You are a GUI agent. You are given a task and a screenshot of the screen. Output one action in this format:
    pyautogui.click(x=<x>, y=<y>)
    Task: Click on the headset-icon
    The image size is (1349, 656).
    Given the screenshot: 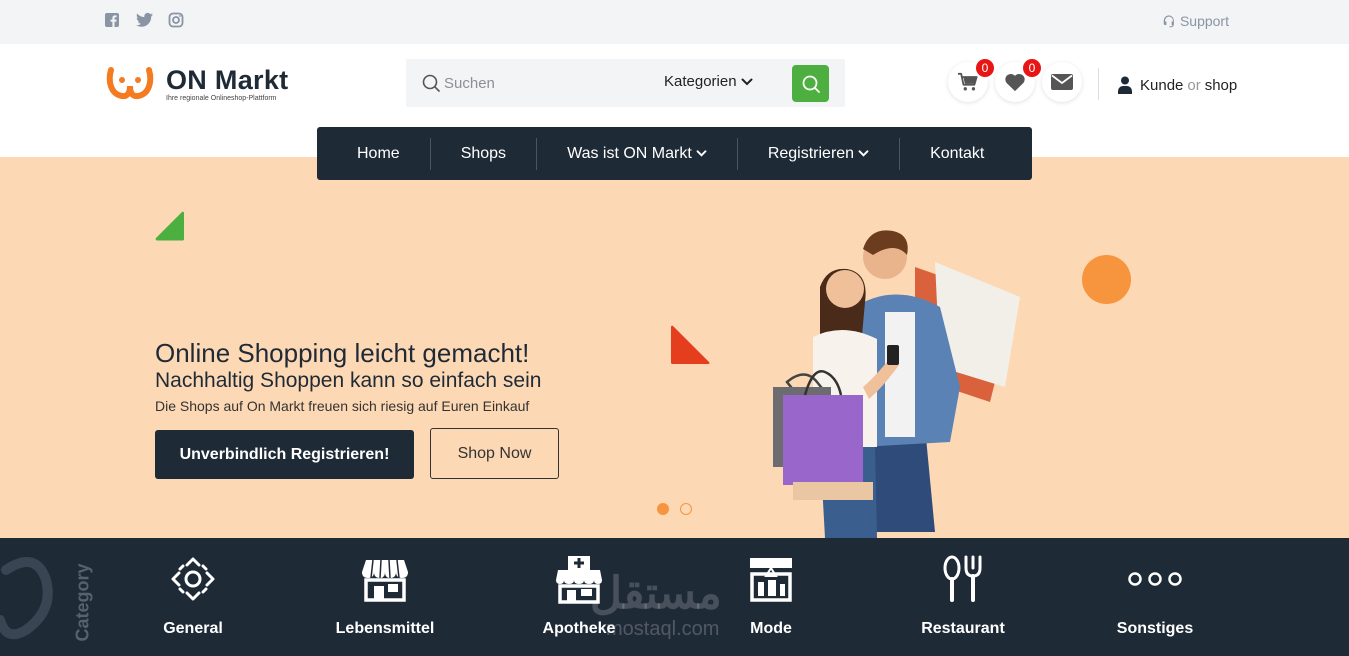 What is the action you would take?
    pyautogui.click(x=1168, y=21)
    